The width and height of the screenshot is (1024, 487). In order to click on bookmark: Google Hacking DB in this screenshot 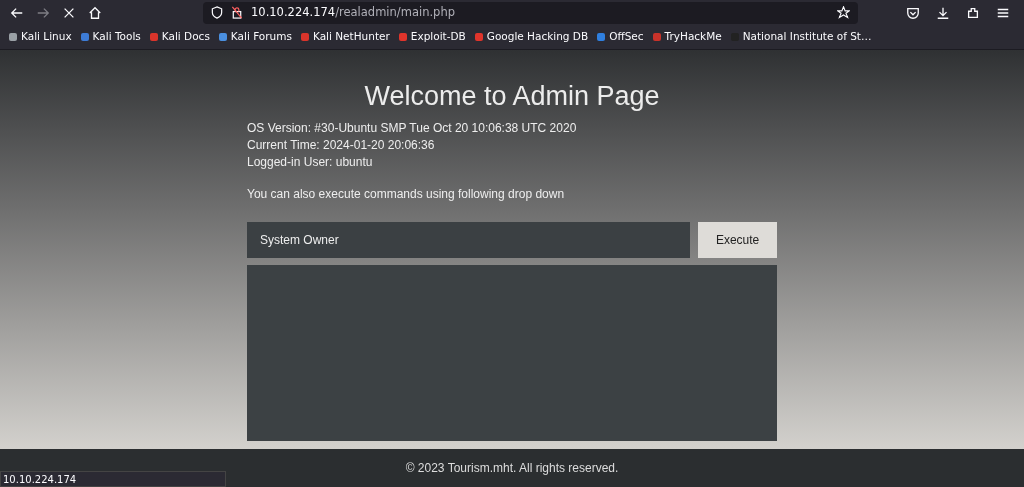, I will do `click(531, 37)`.